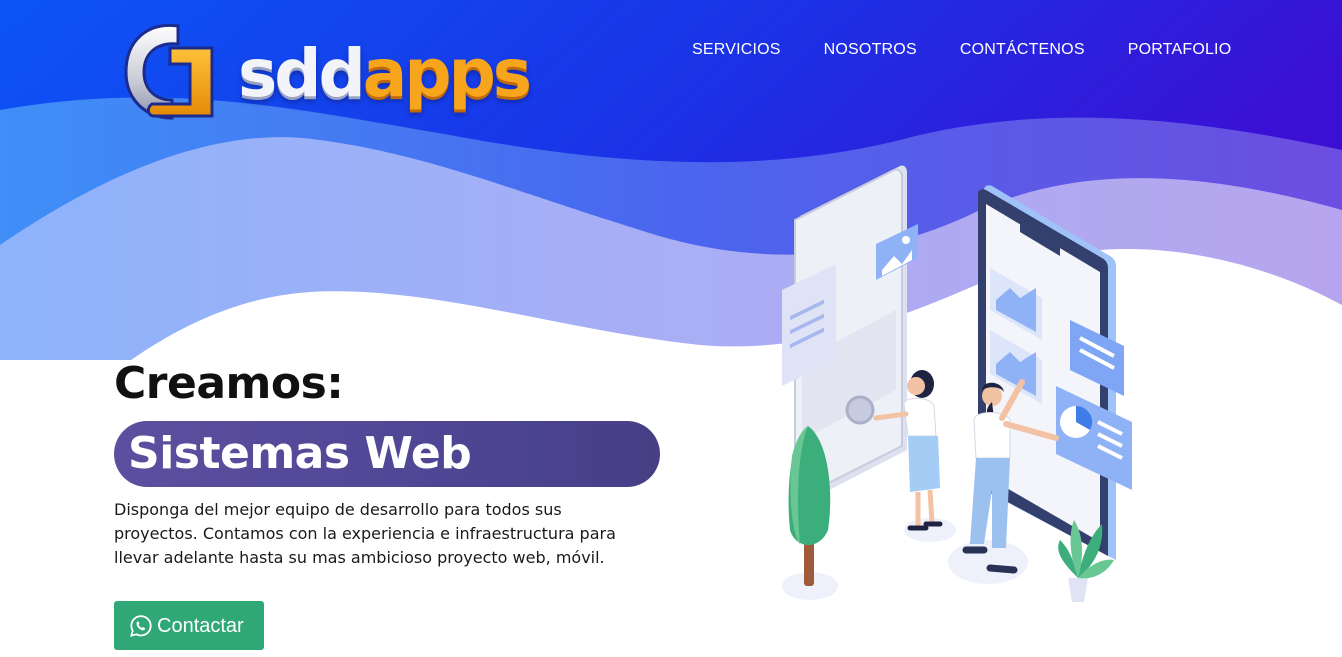  What do you see at coordinates (736, 50) in the screenshot?
I see `nav-item-servicios: SERVICIOS` at bounding box center [736, 50].